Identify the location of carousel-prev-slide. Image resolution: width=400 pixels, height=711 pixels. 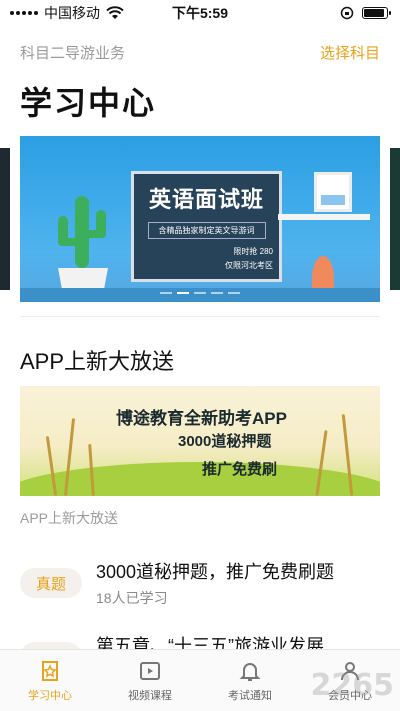
(5, 219).